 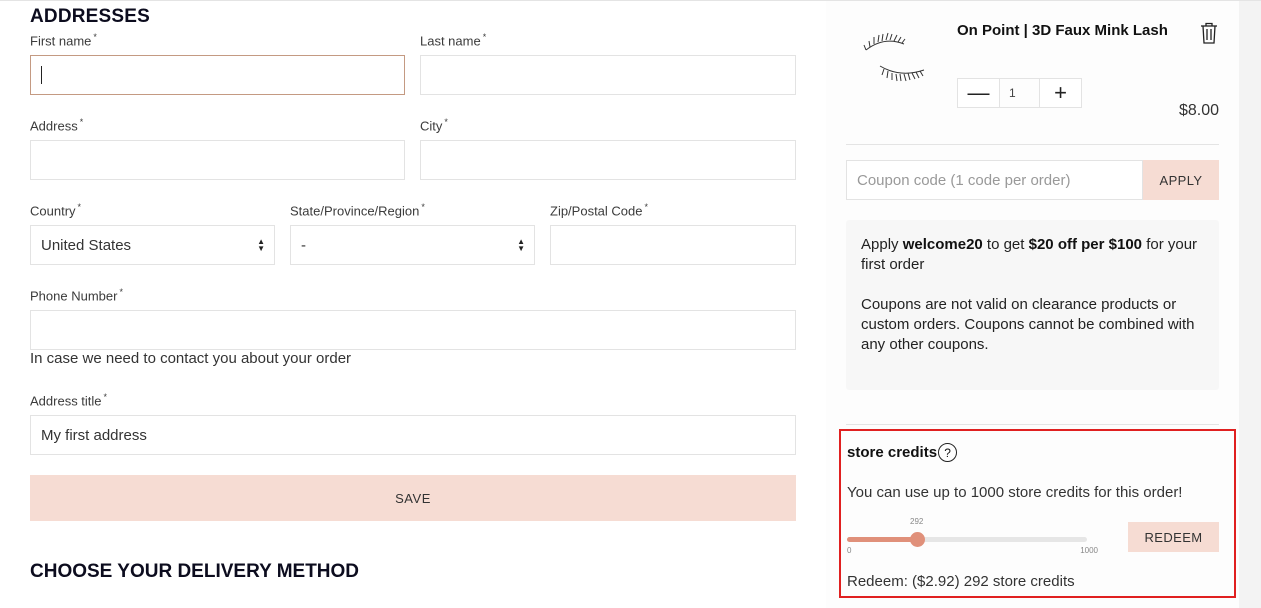 I want to click on country-label: Country *, so click(x=56, y=210).